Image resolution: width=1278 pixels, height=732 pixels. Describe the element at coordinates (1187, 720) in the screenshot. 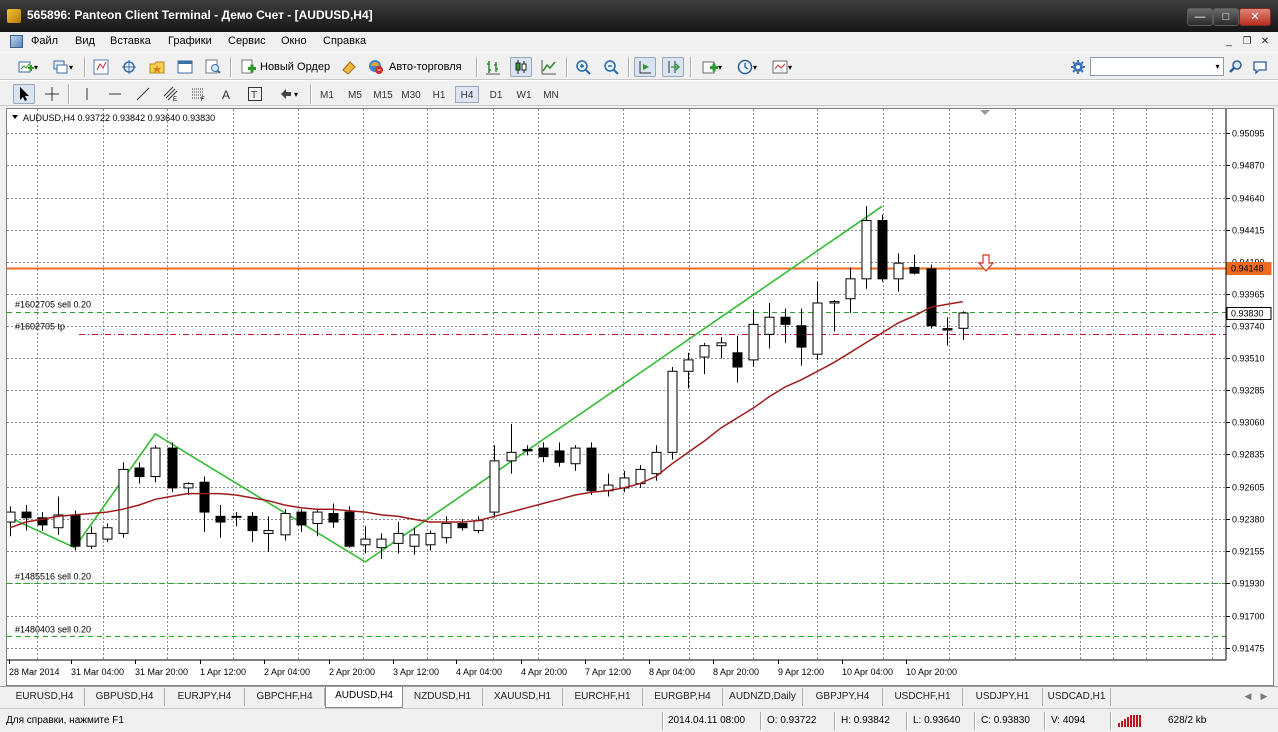

I see `status-traffic: 628/2 kb` at that location.